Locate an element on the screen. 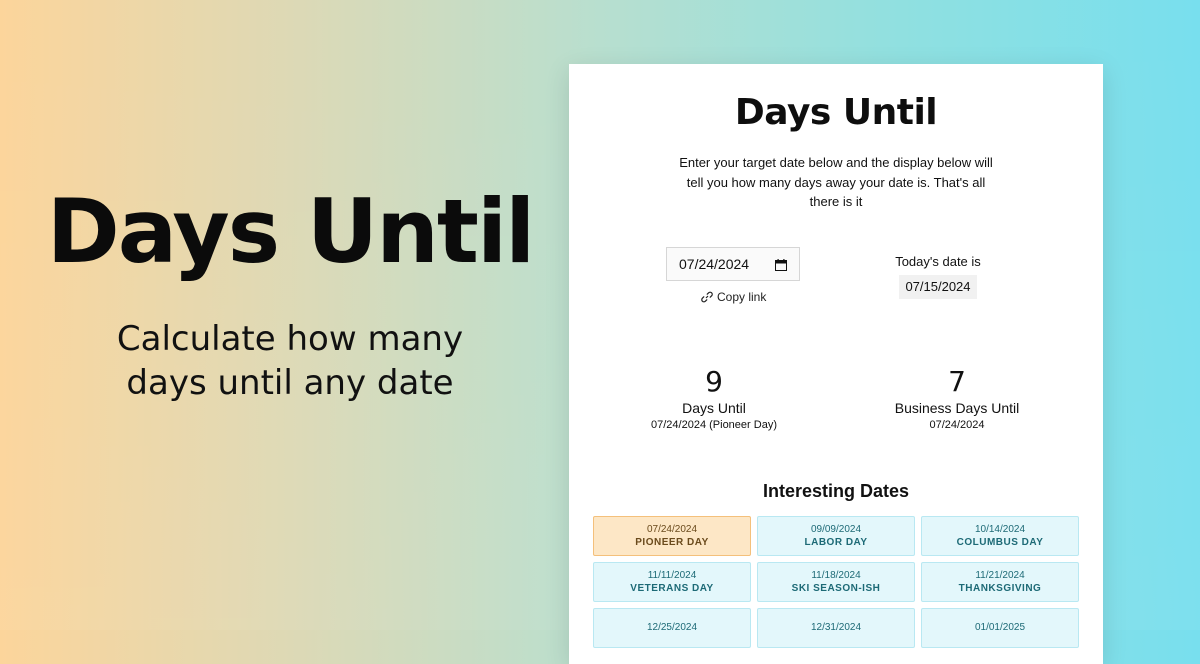  chip-date: 12/31/2024 is located at coordinates (836, 627).